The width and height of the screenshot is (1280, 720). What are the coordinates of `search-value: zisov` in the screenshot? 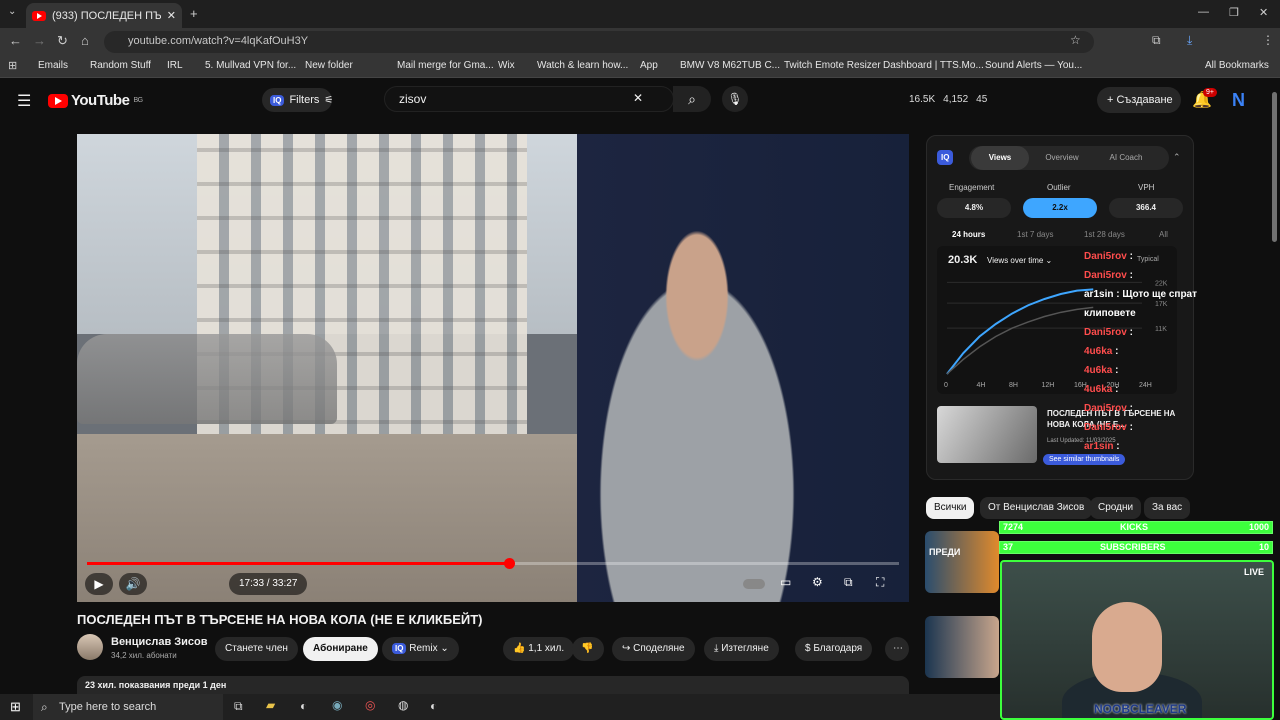 It's located at (413, 99).